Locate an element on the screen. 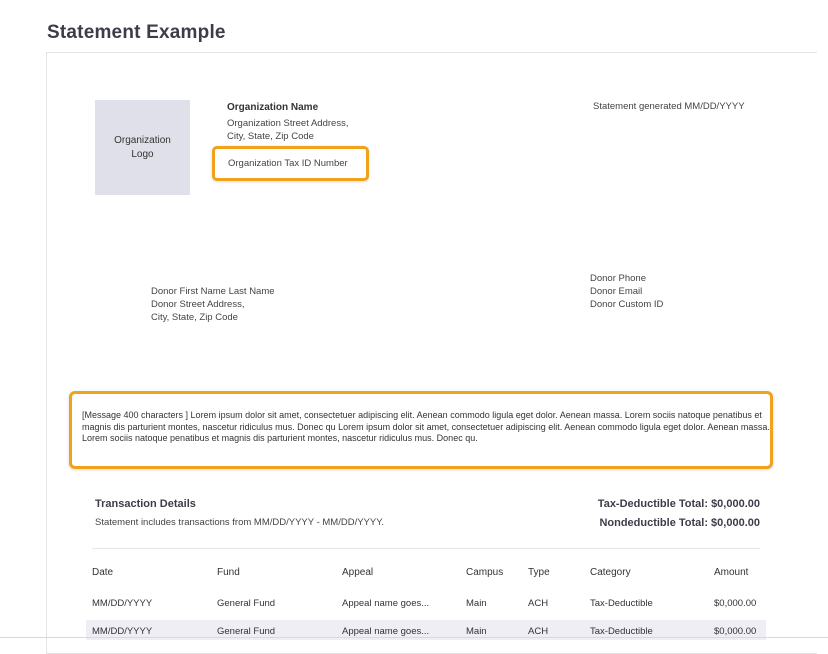 Image resolution: width=828 pixels, height=654 pixels. organization-tax-id: Organization Tax ID Number is located at coordinates (288, 163).